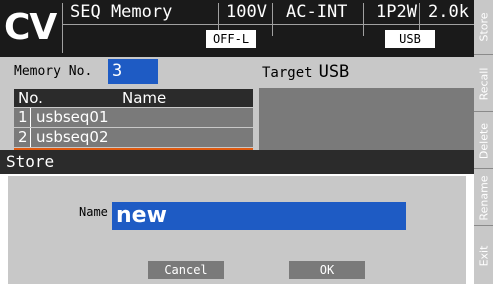  I want to click on softkey-exit: Exit, so click(483, 255).